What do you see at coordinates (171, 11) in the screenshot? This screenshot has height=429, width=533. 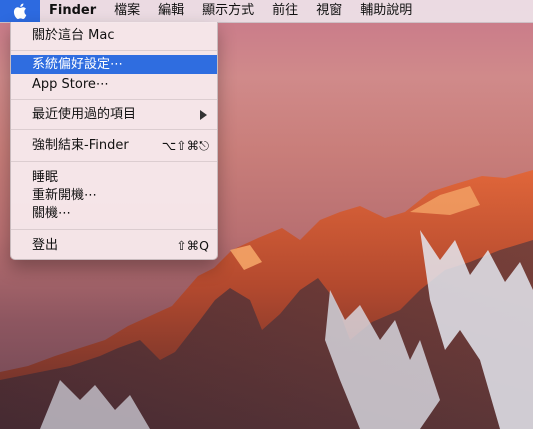 I see `menu-edit: 編輯` at bounding box center [171, 11].